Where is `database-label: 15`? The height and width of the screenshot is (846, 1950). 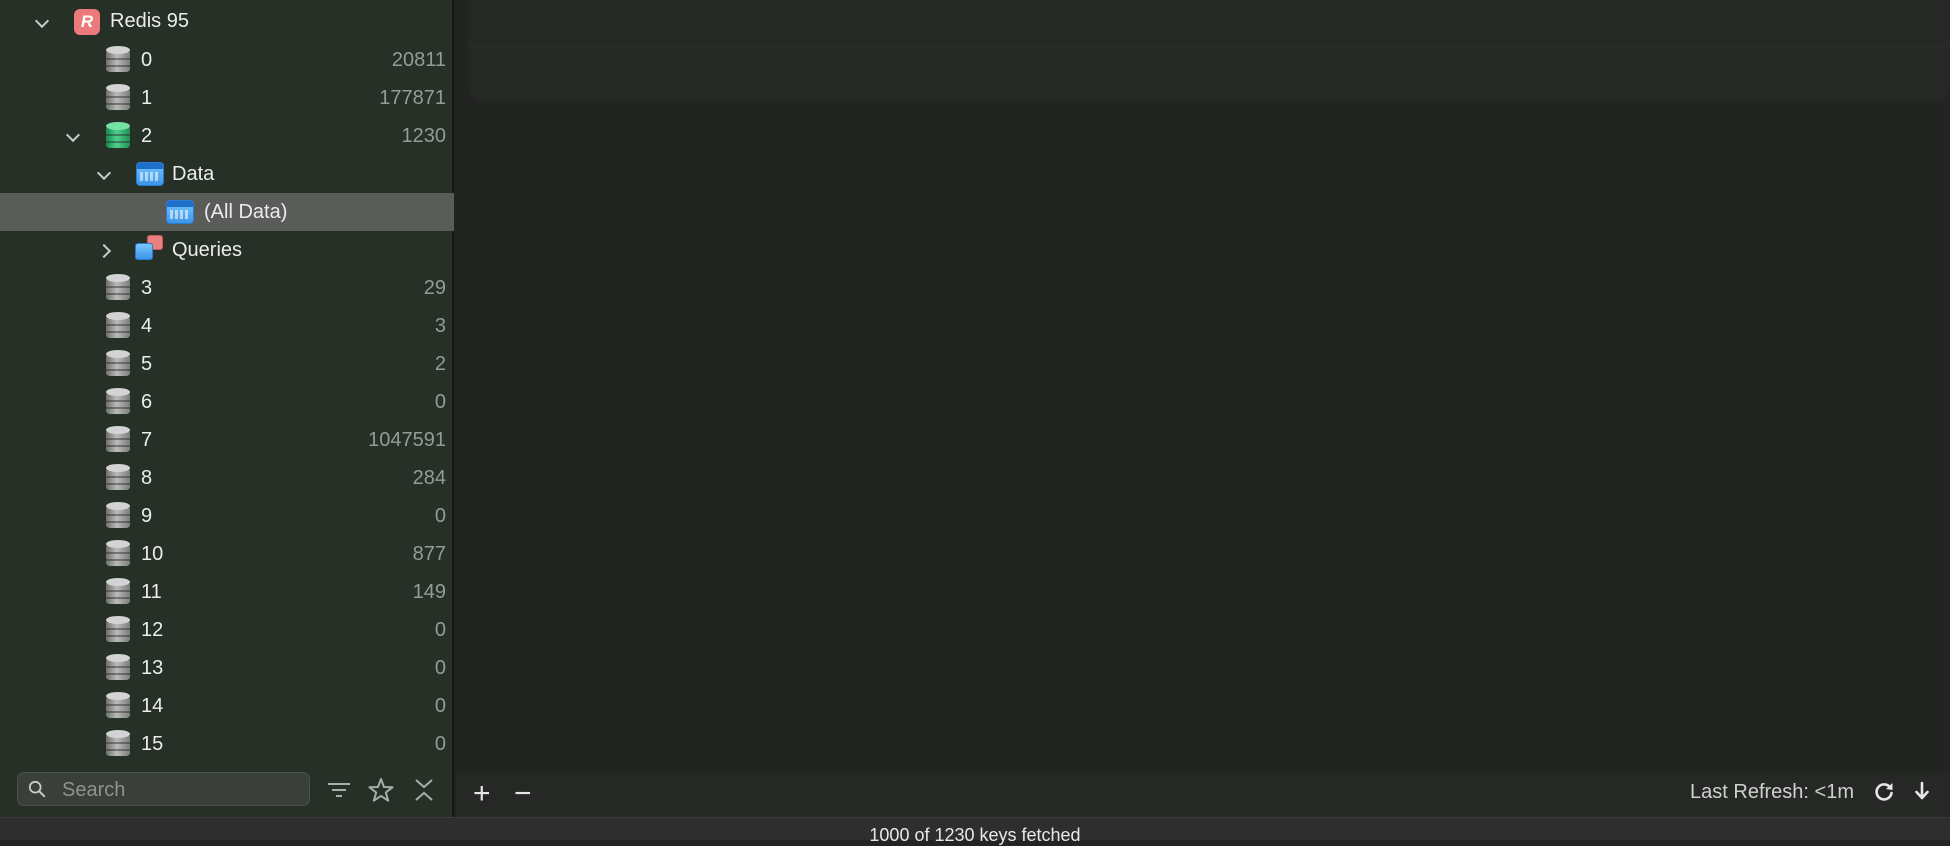
database-label: 15 is located at coordinates (152, 744).